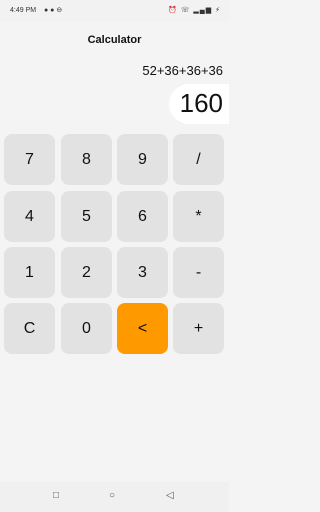  I want to click on key-7: 7, so click(29, 159).